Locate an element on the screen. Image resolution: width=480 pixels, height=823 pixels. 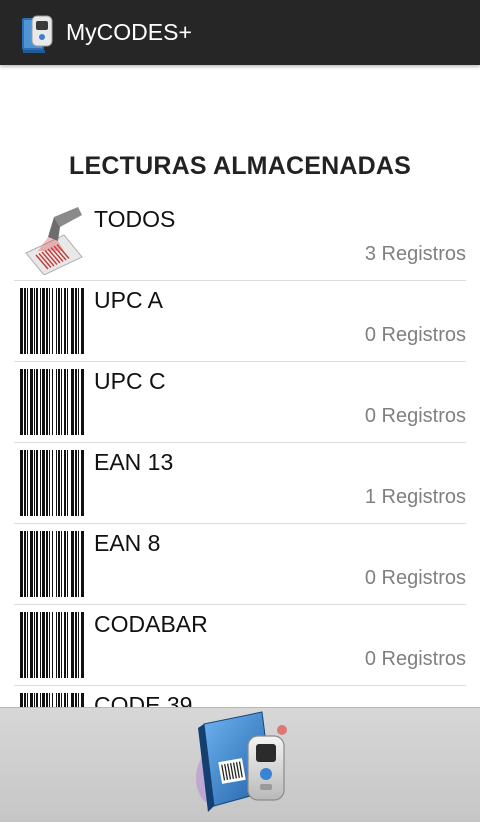
list-item: CODABAR 0 Registros is located at coordinates (240, 645).